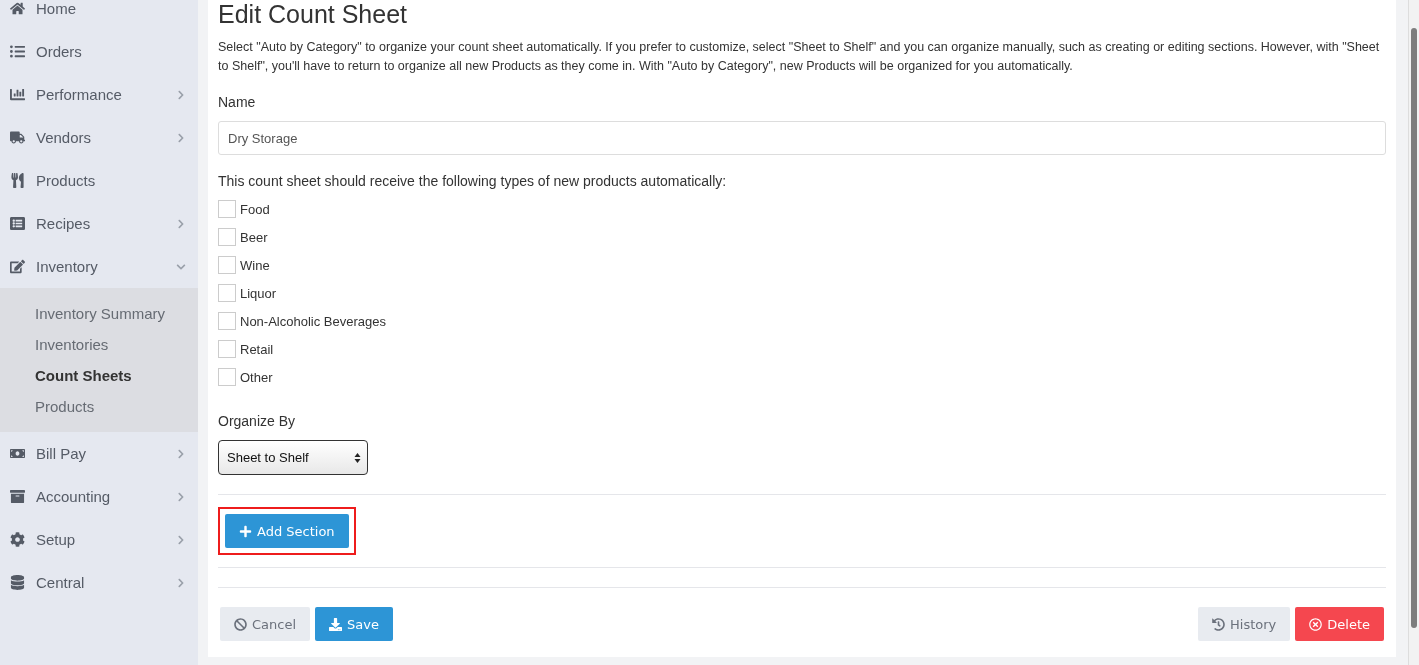 This screenshot has width=1419, height=665. What do you see at coordinates (357, 457) in the screenshot?
I see `select-arrows-icon` at bounding box center [357, 457].